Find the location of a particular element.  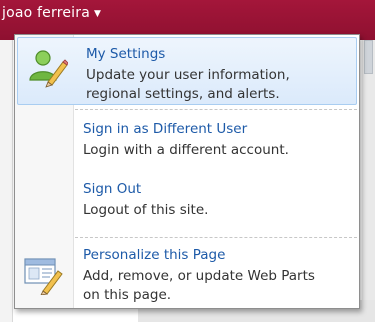

description-line: regional settings, and alerts. is located at coordinates (183, 94).